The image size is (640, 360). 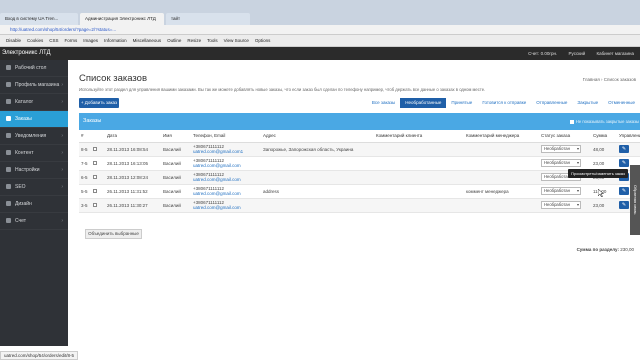 I want to click on order-date: 28.11.2013 12:08:24, so click(x=133, y=177).